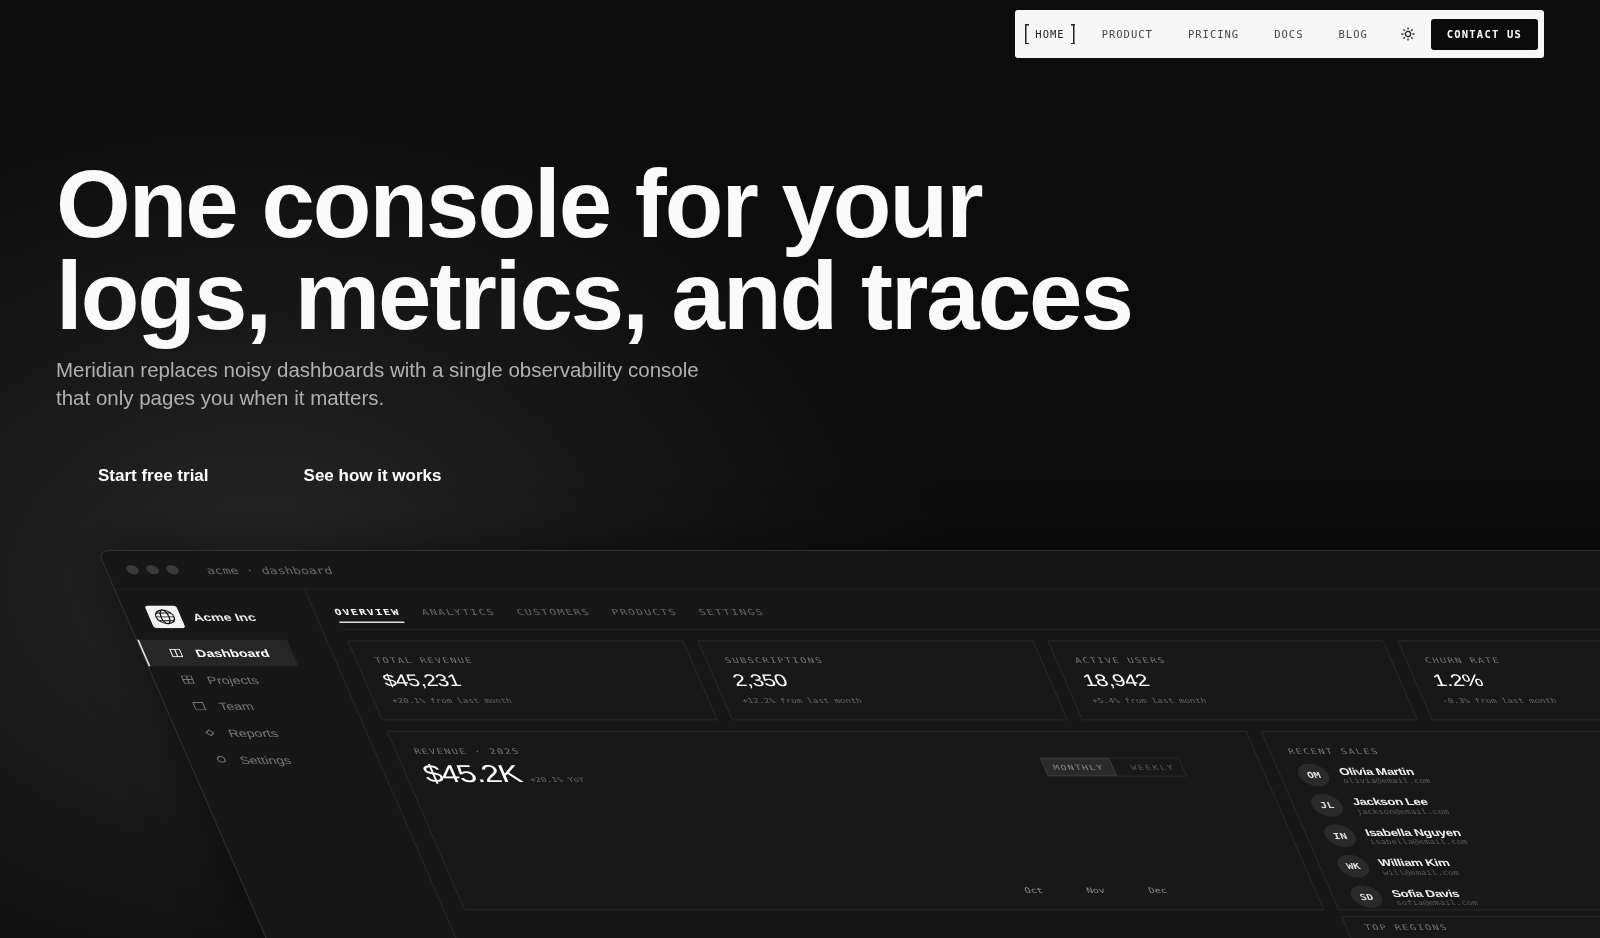  Describe the element at coordinates (1116, 680) in the screenshot. I see `stat-value: 18,942` at that location.